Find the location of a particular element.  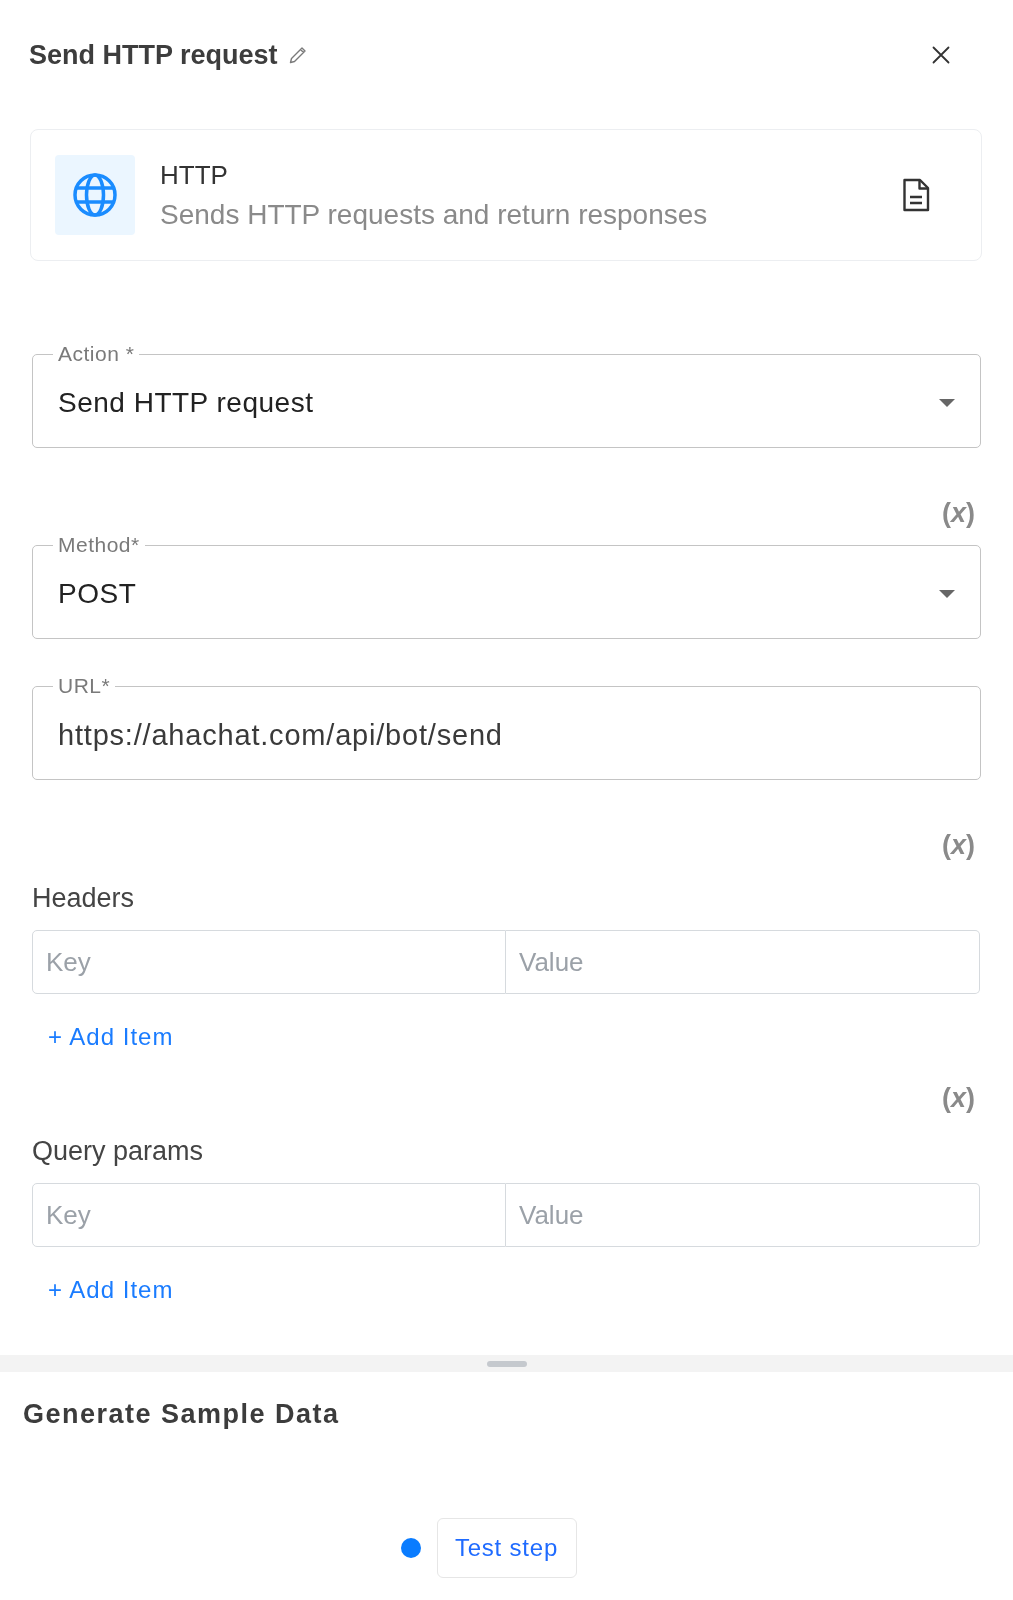

globe-icon is located at coordinates (95, 195).